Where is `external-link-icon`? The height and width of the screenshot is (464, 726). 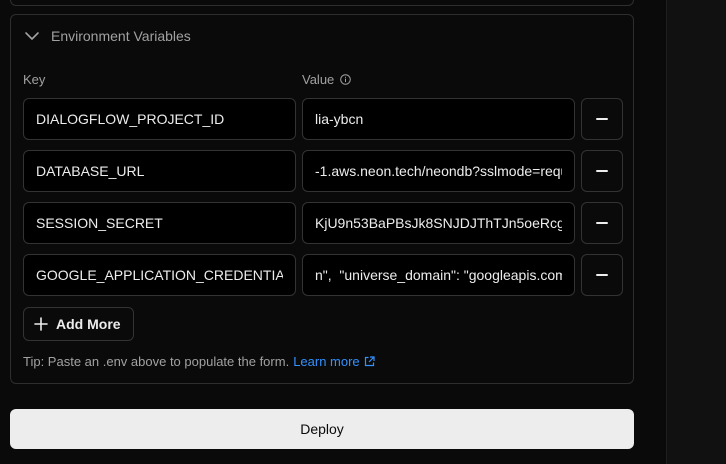
external-link-icon is located at coordinates (369, 361).